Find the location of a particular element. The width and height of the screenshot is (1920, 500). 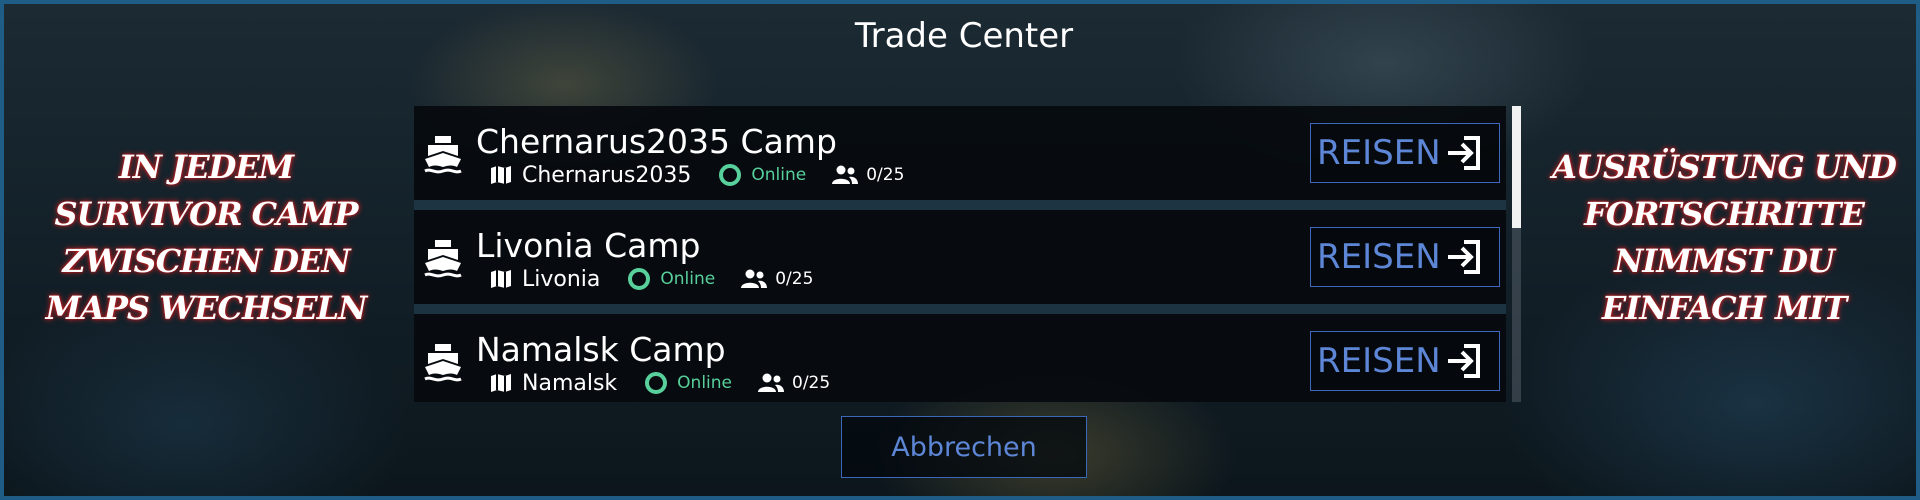

camp-meta: Chernarus2035 Online 0/25 is located at coordinates (697, 175).